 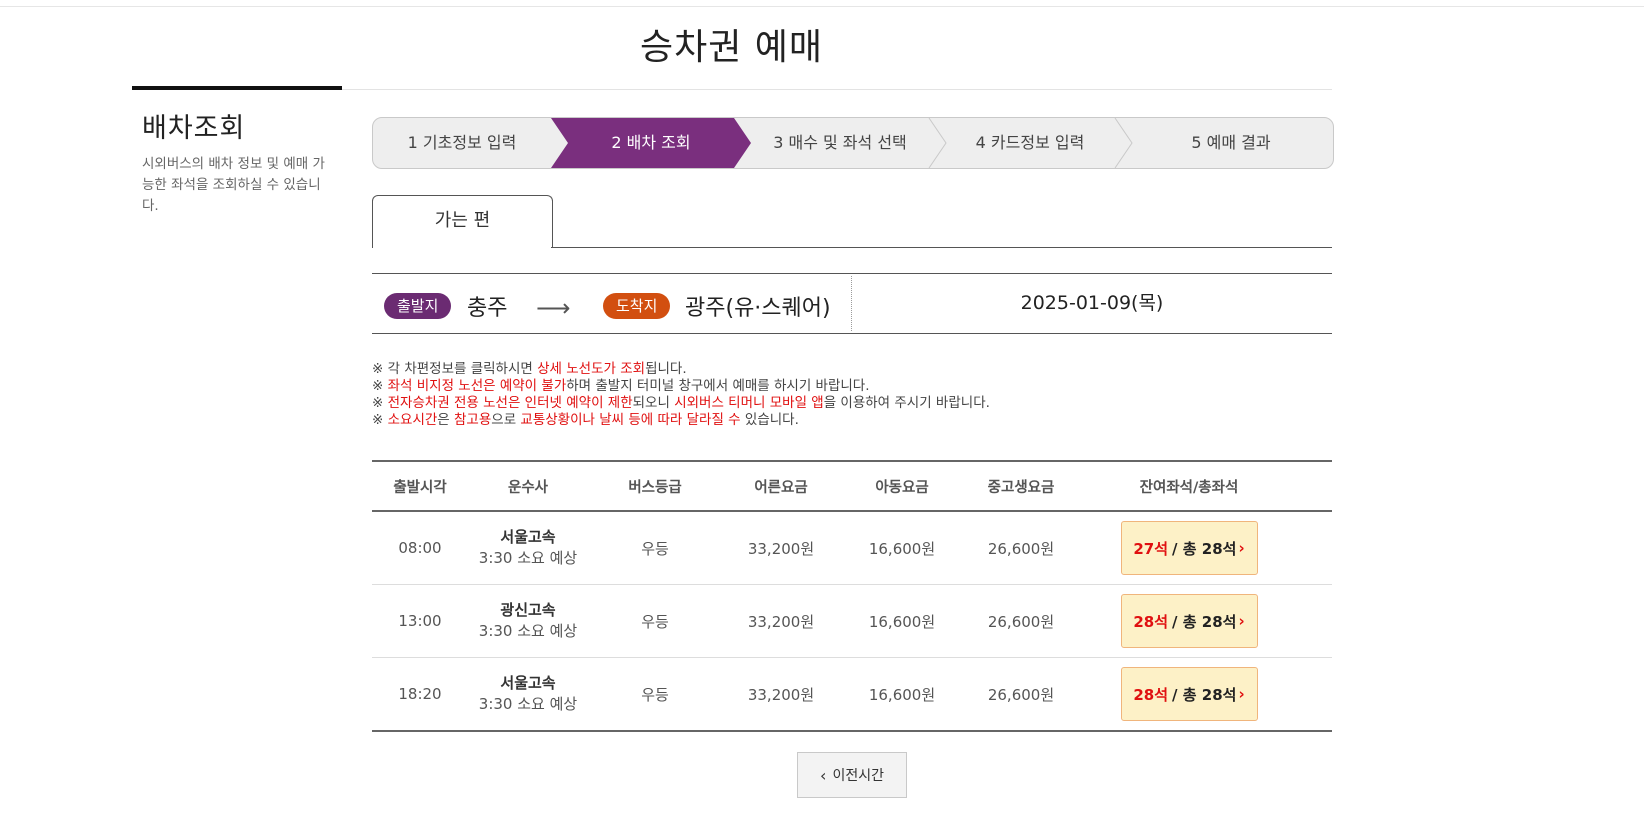 I want to click on company-name: 광신고속, so click(x=528, y=610).